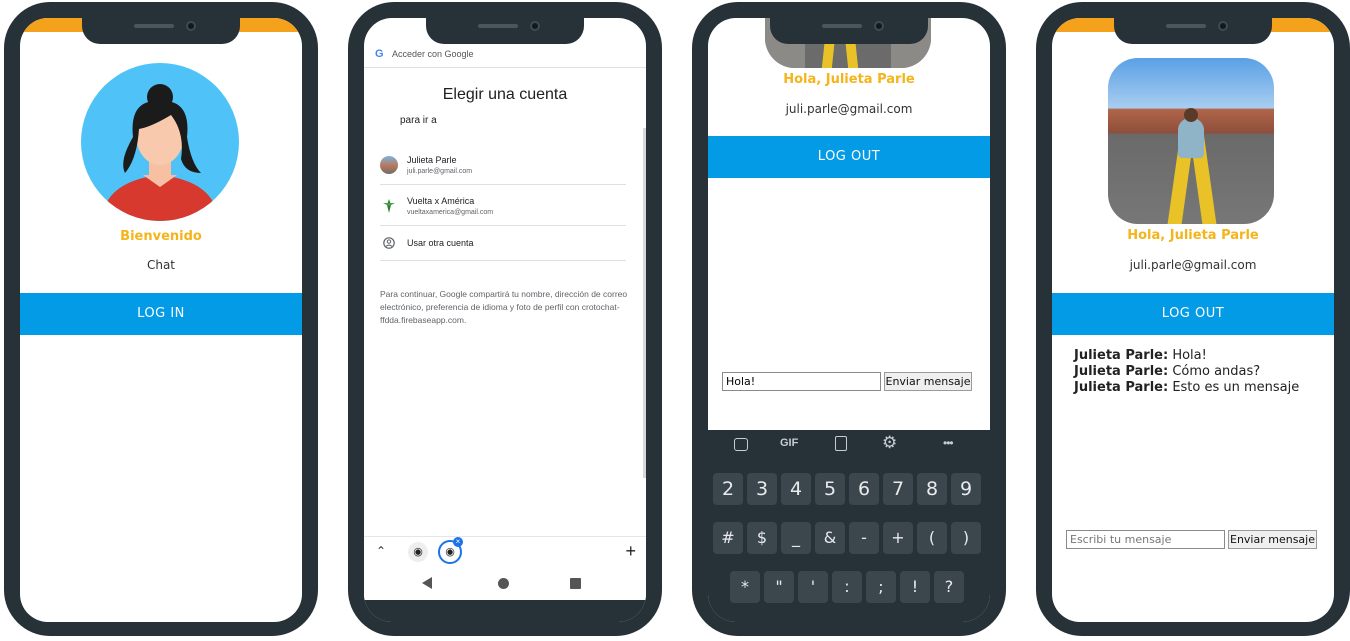  I want to click on account-avatar-logo, so click(389, 206).